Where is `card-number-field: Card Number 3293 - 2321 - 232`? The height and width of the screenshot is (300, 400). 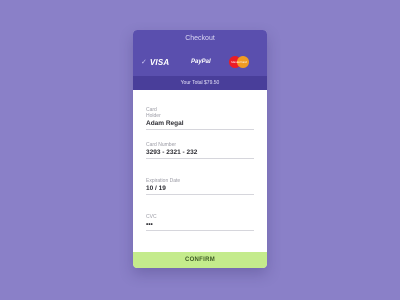
card-number-field: Card Number 3293 - 2321 - 232 is located at coordinates (200, 150).